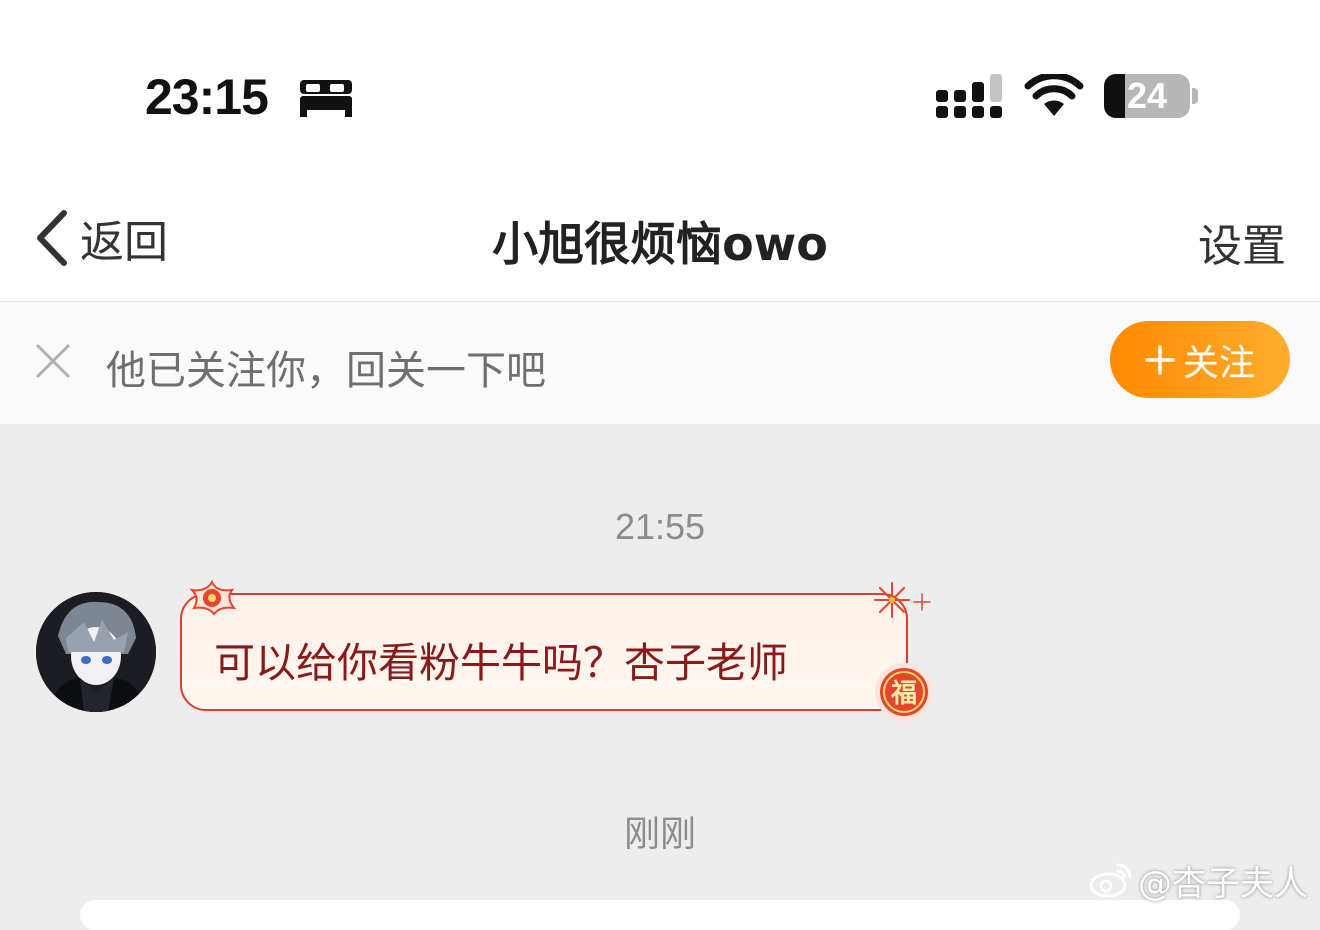 This screenshot has height=930, width=1320. Describe the element at coordinates (1242, 242) in the screenshot. I see `settings-button: 设置` at that location.